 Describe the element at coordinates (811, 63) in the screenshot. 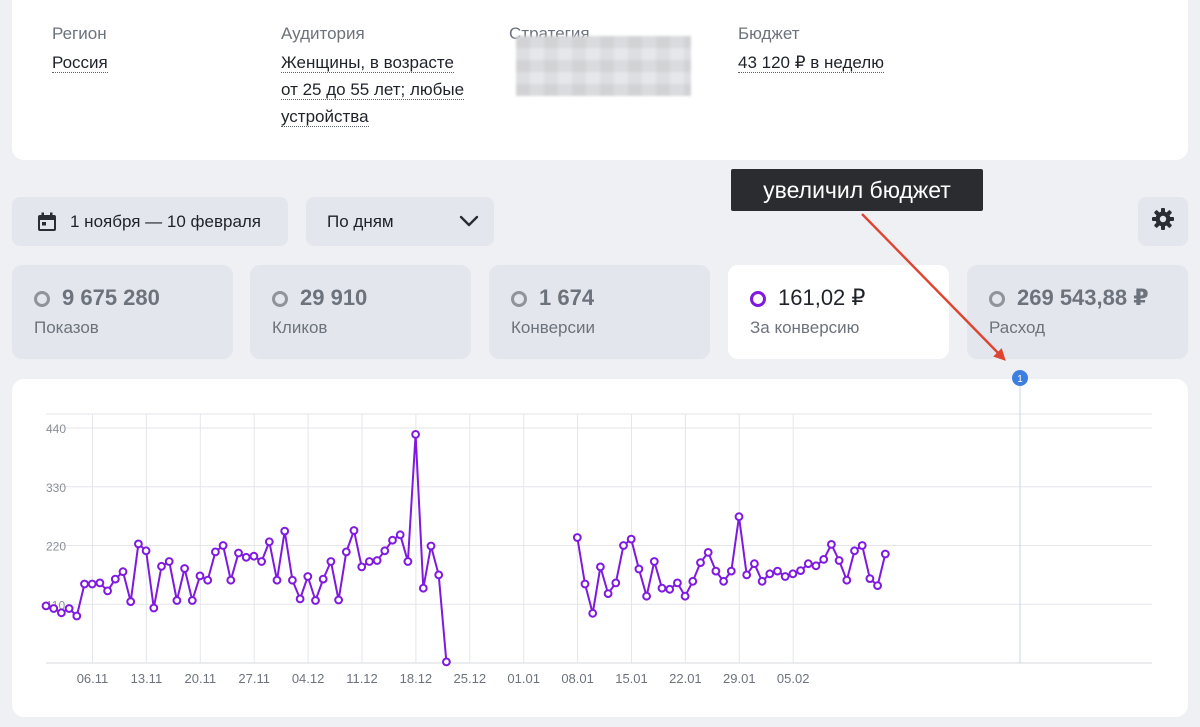

I see `budget-value: 43 120 ₽ в неделю` at that location.